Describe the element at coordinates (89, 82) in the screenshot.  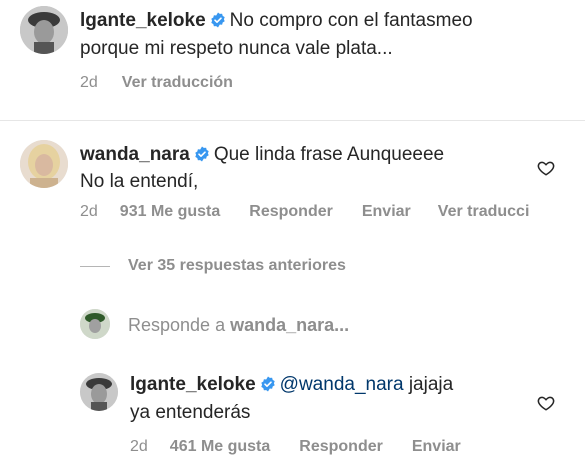
I see `comment-1-time: 2d` at that location.